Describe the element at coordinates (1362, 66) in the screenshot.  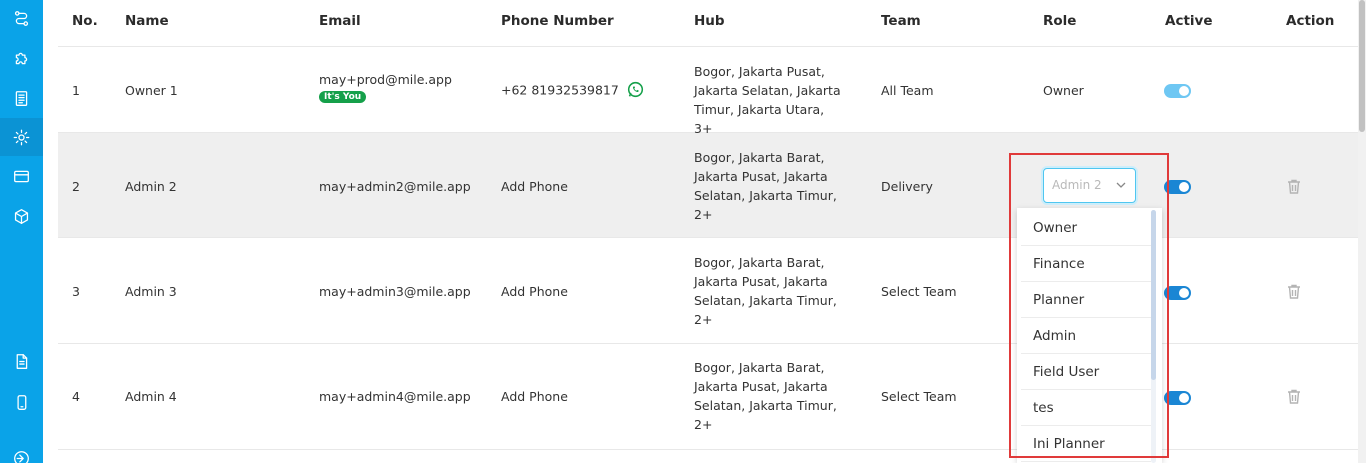
I see `page-scrollbar-thumb` at that location.